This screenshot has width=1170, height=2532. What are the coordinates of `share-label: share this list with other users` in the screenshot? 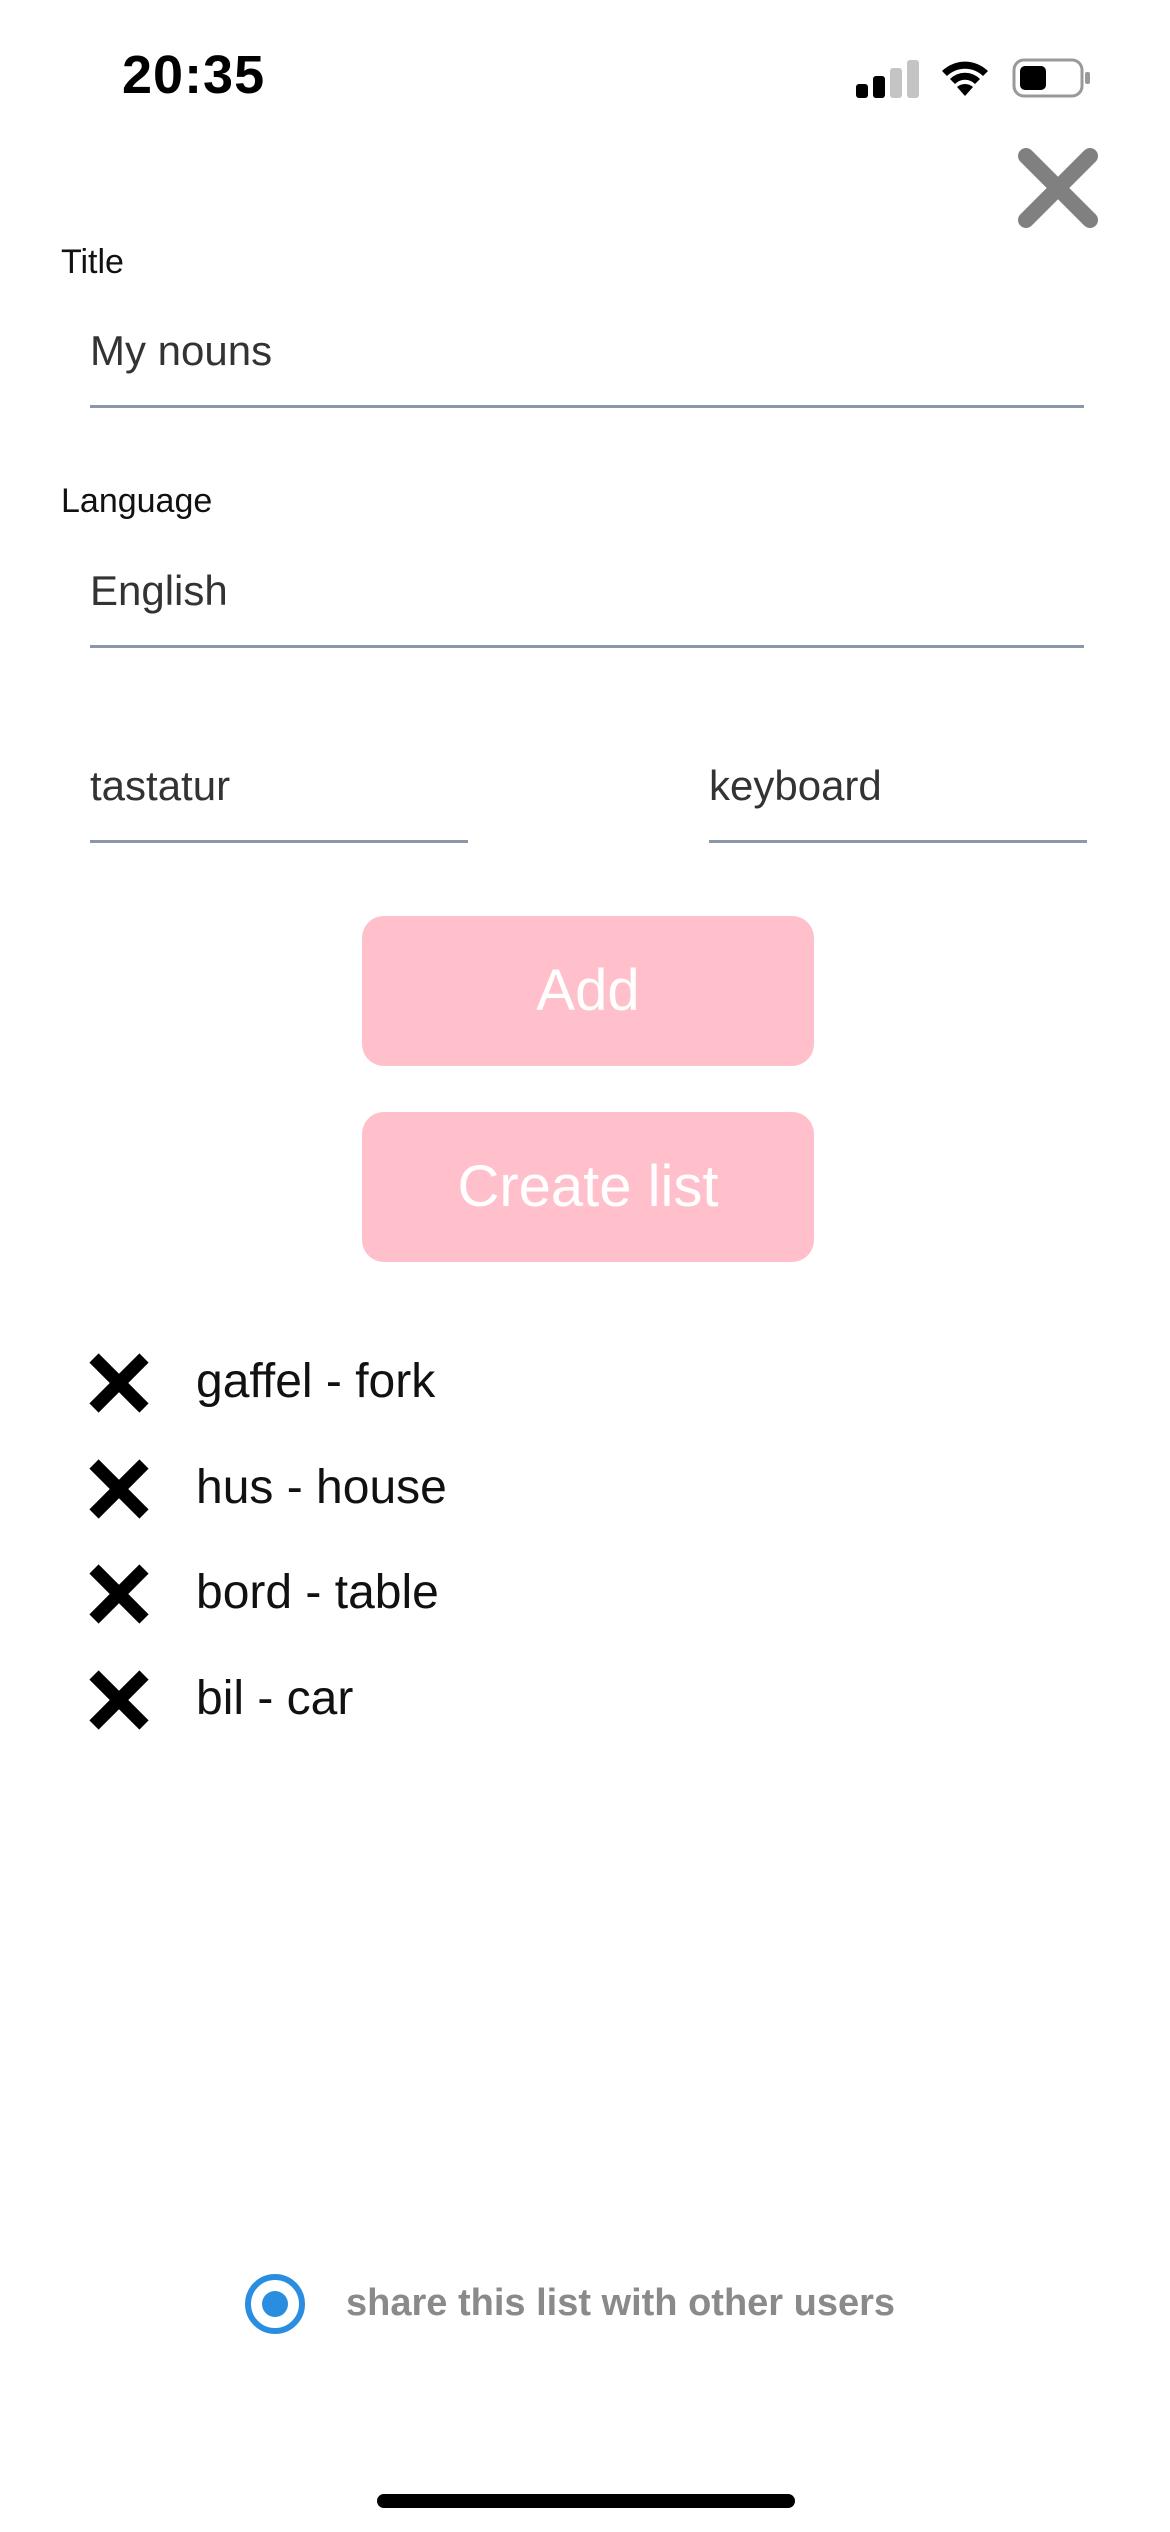 It's located at (620, 2303).